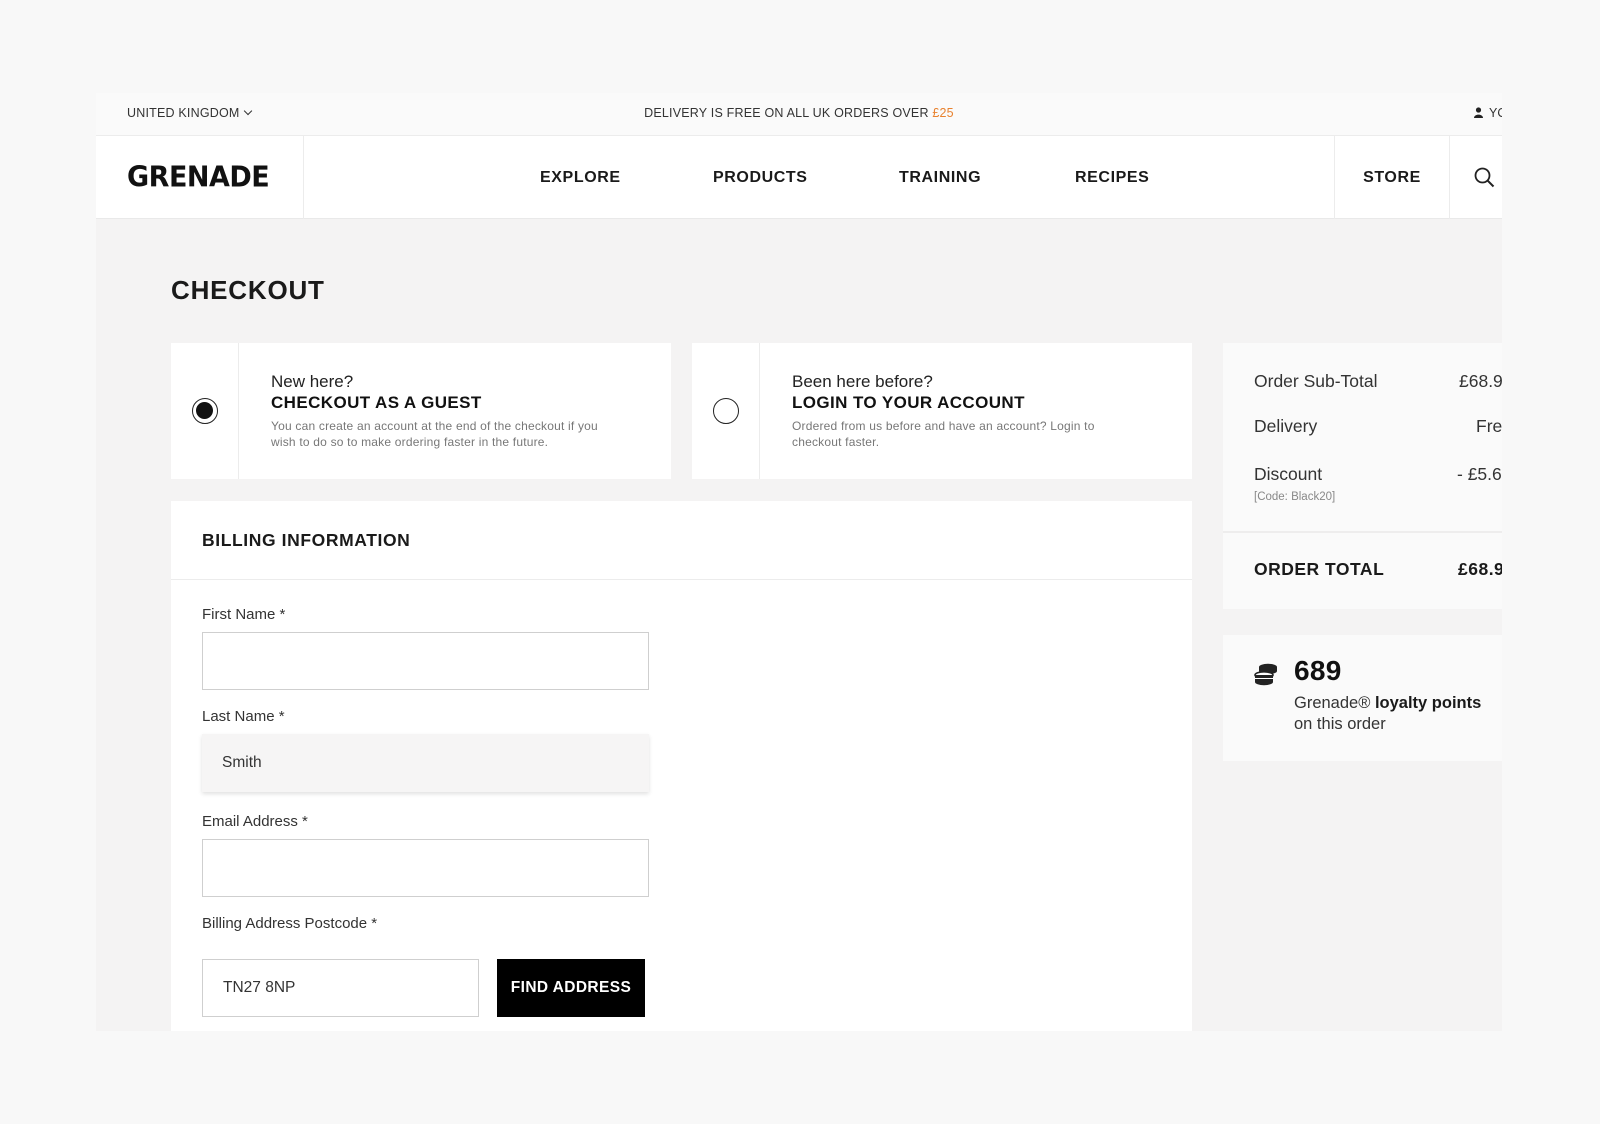  Describe the element at coordinates (1480, 381) in the screenshot. I see `subtotal-value: £68.9` at that location.